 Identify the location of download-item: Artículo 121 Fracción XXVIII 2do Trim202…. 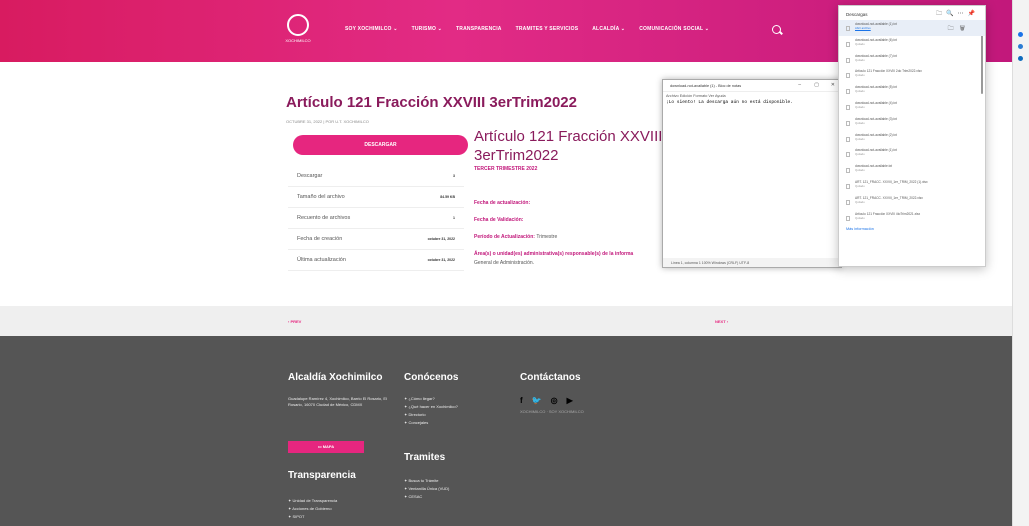
(912, 75).